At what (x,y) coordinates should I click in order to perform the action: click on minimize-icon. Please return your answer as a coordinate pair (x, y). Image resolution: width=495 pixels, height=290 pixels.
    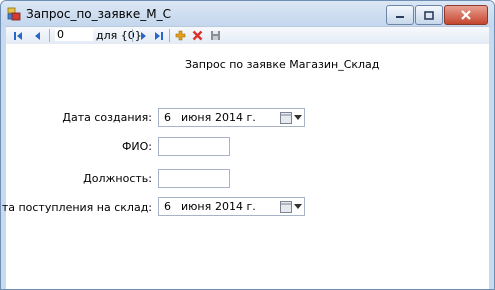
    Looking at the image, I should click on (400, 17).